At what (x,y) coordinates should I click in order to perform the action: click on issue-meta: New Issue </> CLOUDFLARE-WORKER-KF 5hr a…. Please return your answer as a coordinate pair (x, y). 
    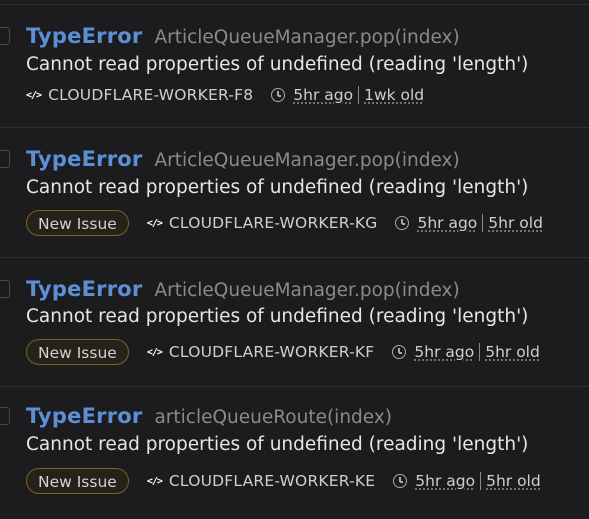
    Looking at the image, I should click on (283, 352).